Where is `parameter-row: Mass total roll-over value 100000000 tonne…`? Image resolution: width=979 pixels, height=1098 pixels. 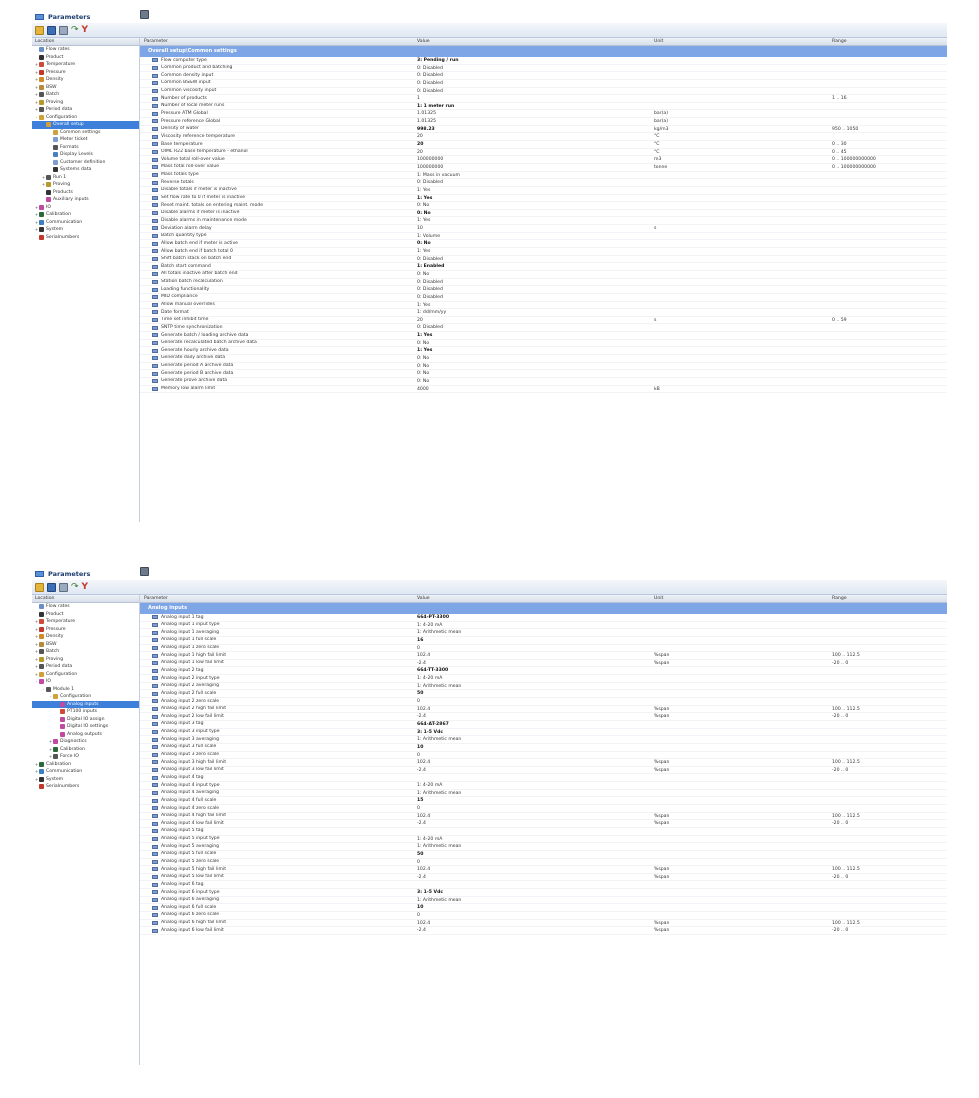 parameter-row: Mass total roll-over value 100000000 tonne… is located at coordinates (543, 168).